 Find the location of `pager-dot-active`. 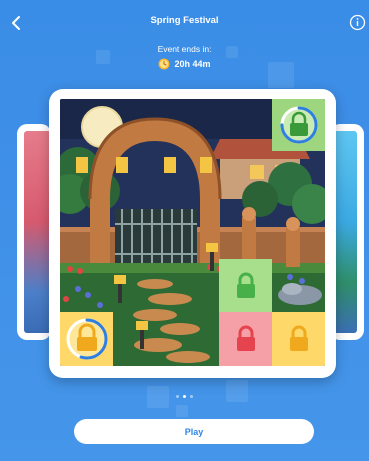

pager-dot-active is located at coordinates (184, 396).